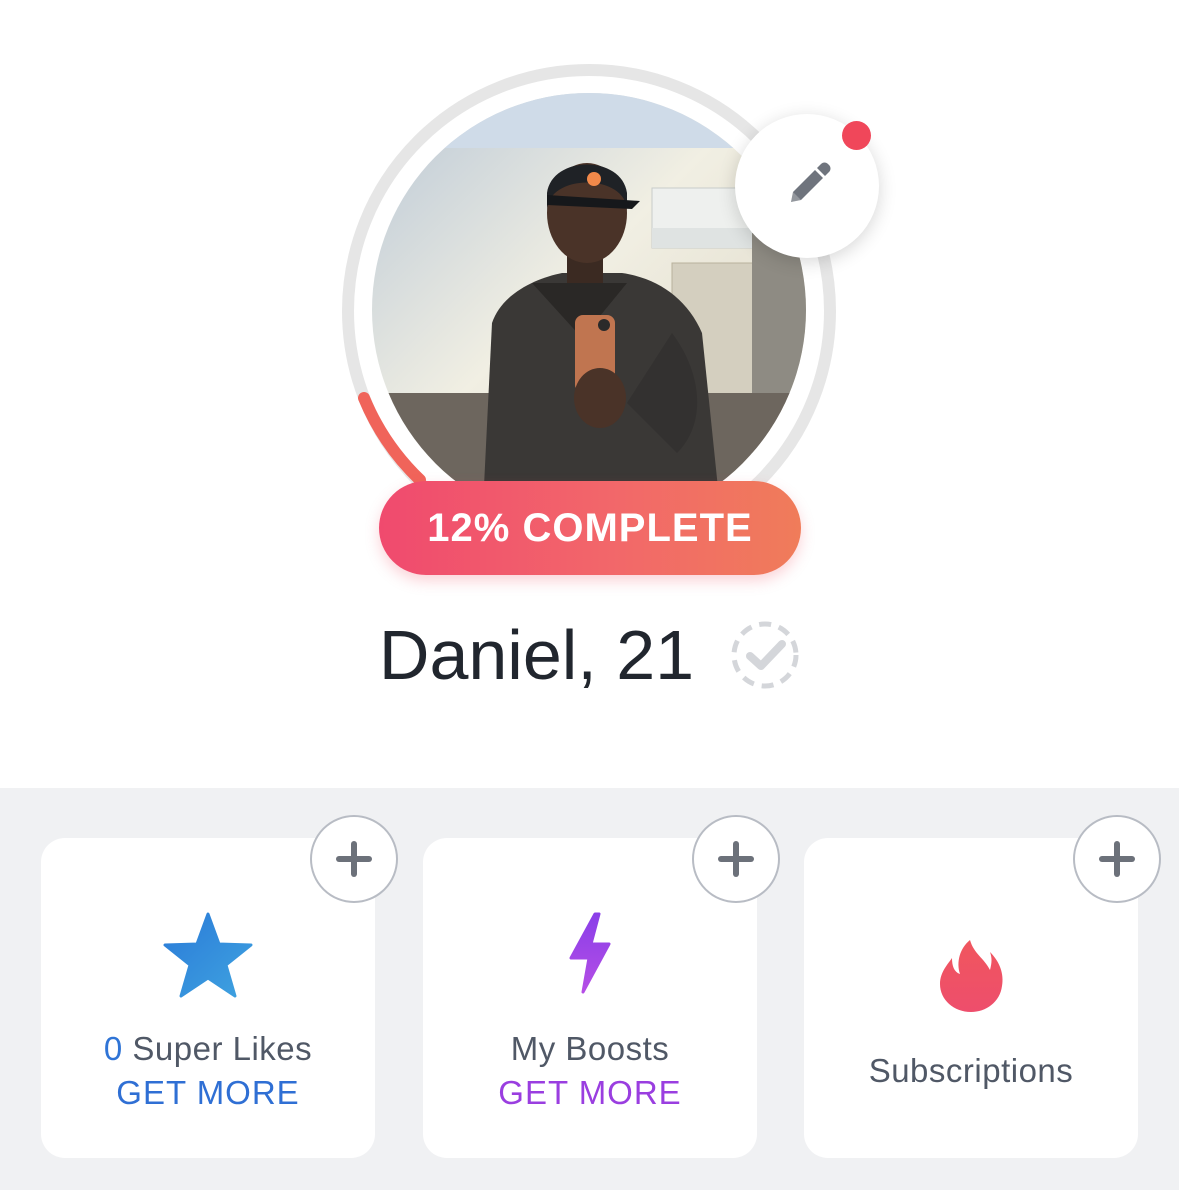  What do you see at coordinates (811, 182) in the screenshot?
I see `pencil-icon` at bounding box center [811, 182].